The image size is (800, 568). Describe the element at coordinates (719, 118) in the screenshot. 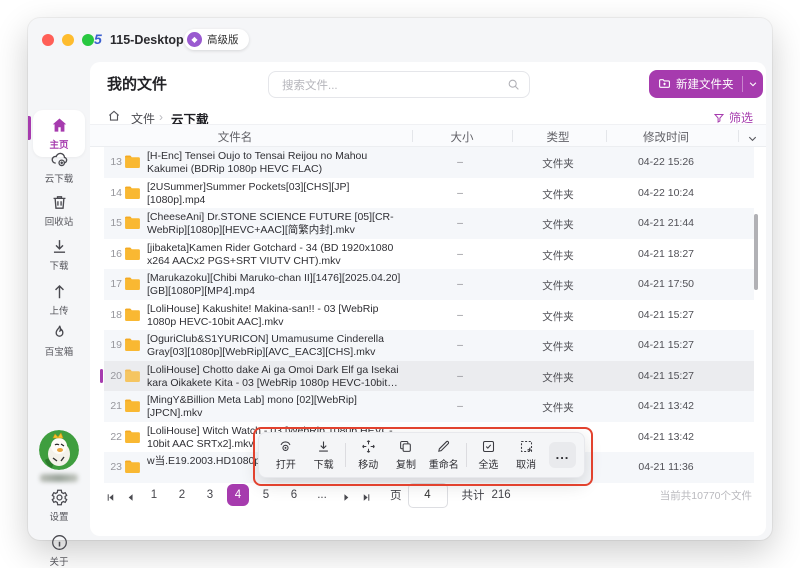

I see `funnel-icon` at that location.